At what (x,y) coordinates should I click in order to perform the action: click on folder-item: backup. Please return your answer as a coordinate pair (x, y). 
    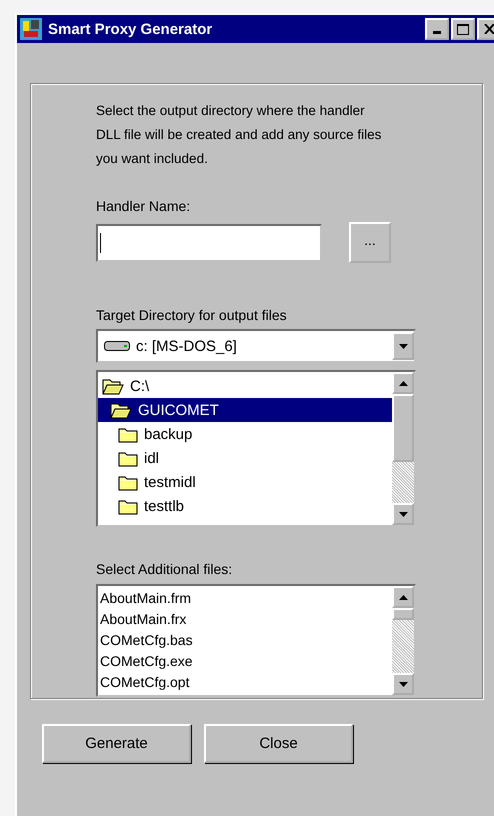
    Looking at the image, I should click on (245, 434).